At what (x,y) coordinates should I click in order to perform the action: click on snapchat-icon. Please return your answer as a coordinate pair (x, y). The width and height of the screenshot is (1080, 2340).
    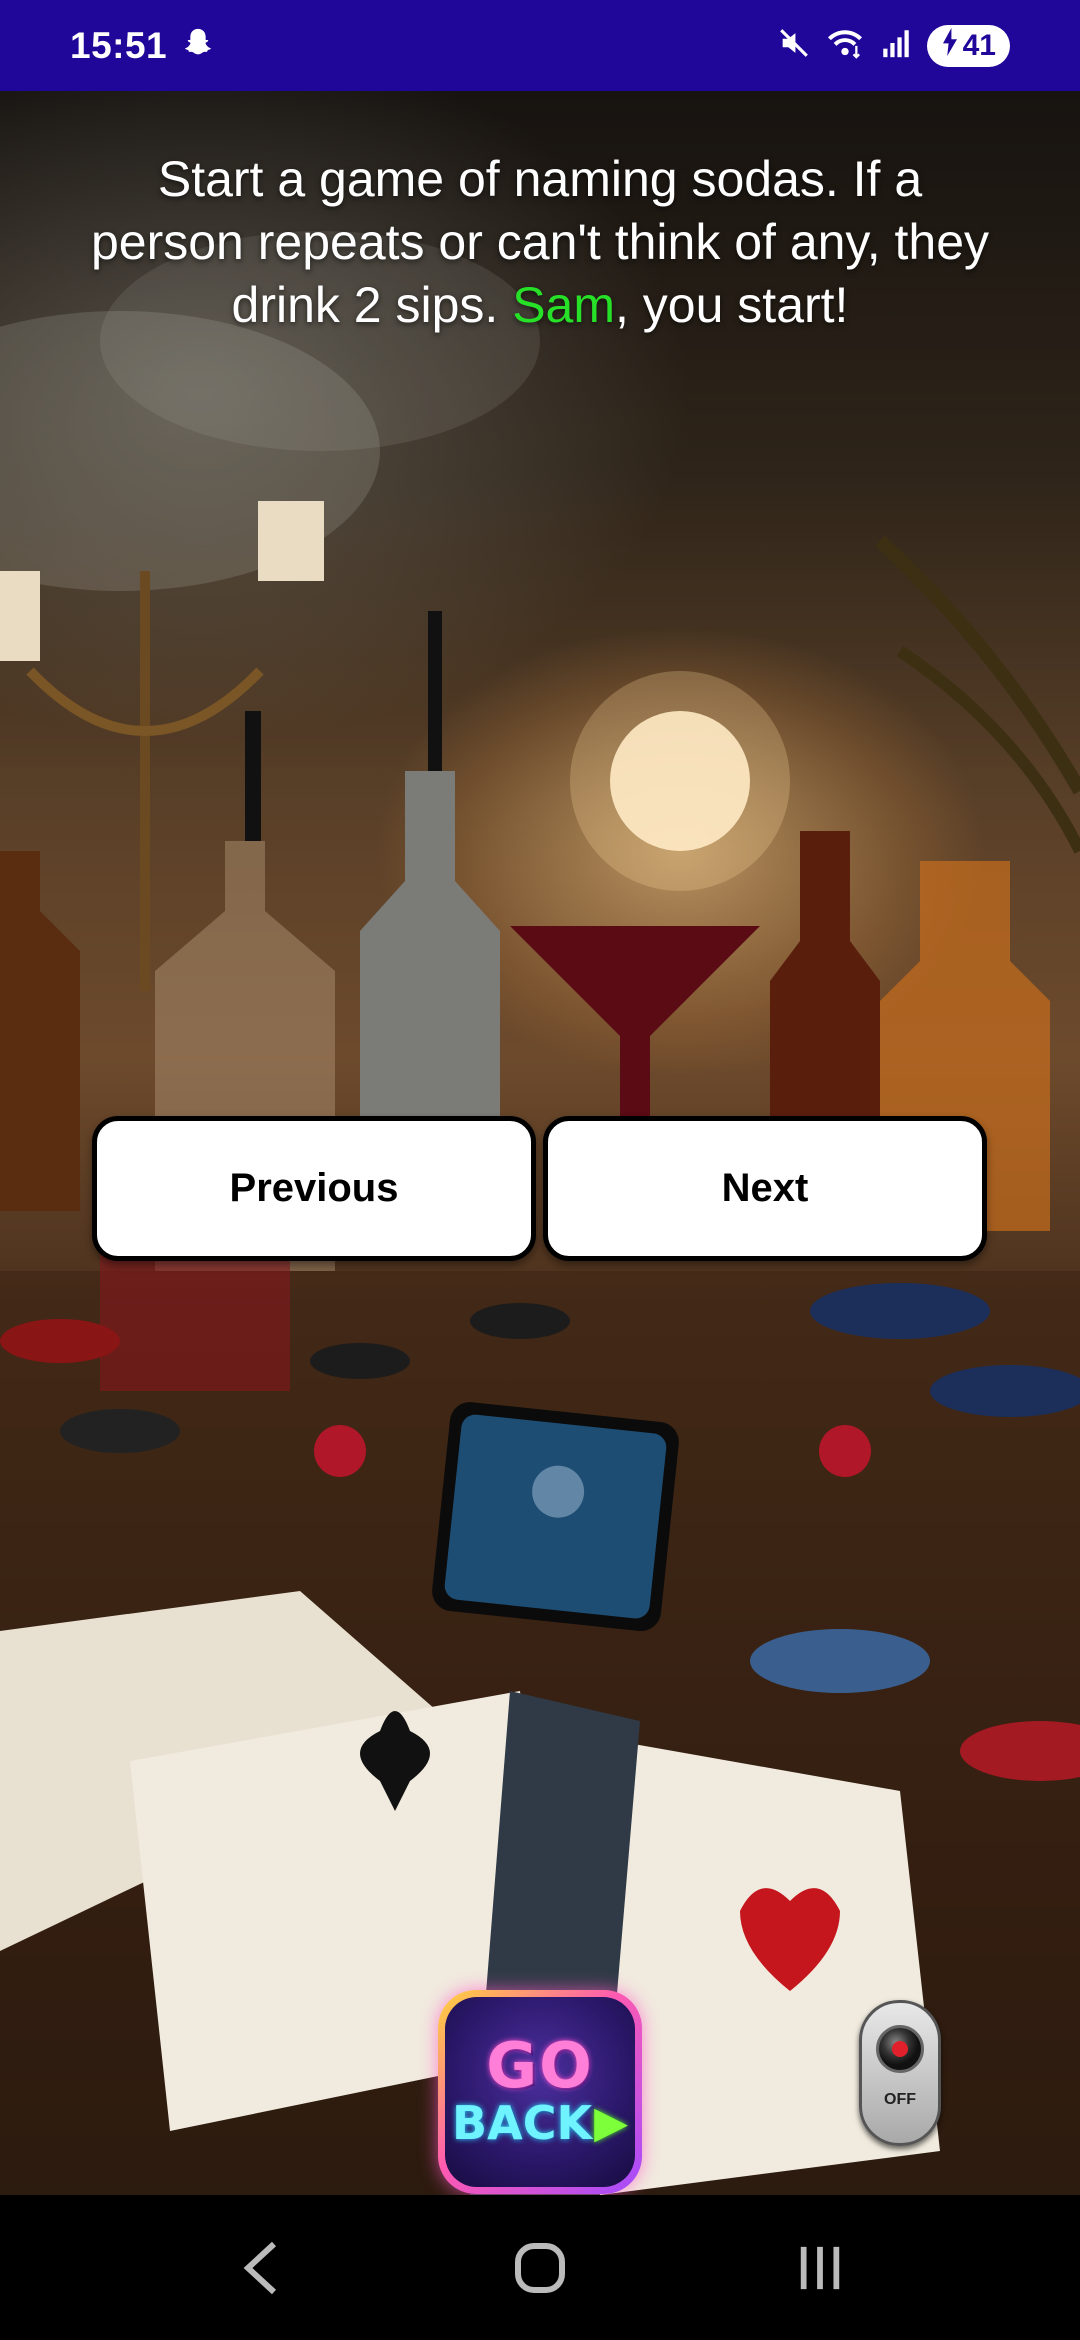
    Looking at the image, I should click on (198, 45).